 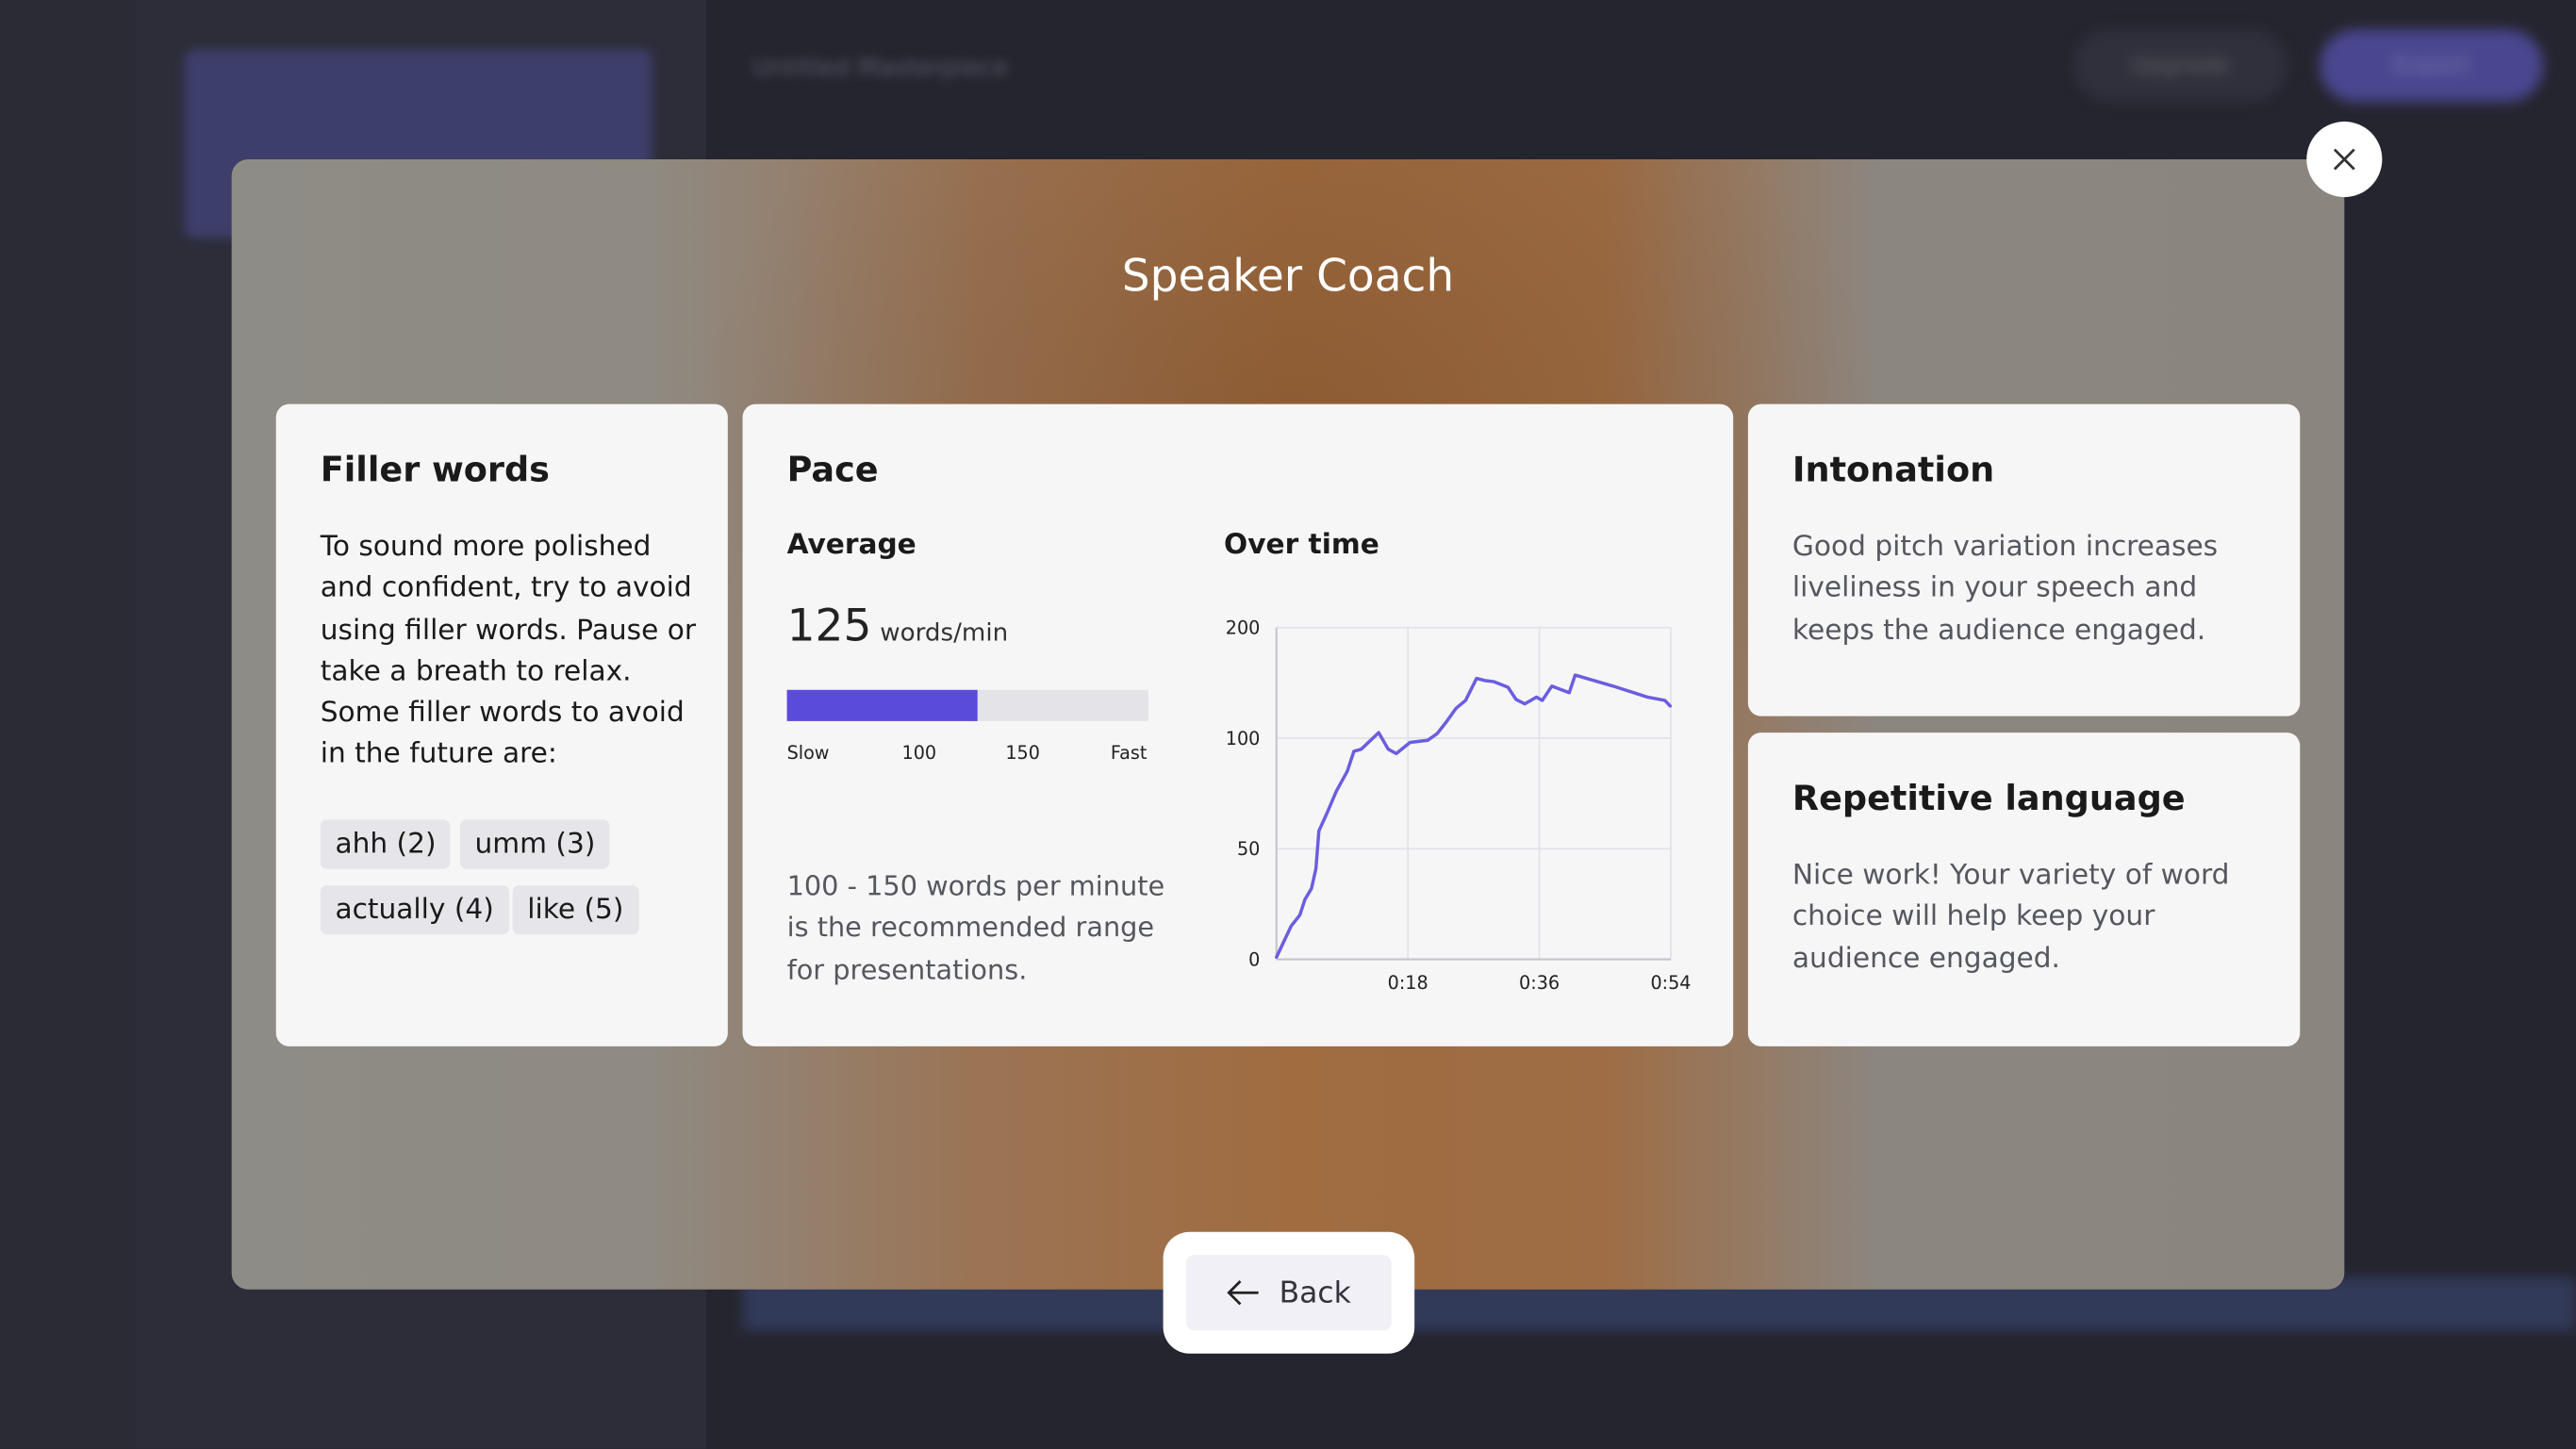 What do you see at coordinates (1254, 959) in the screenshot?
I see `y-tick-label: 0` at bounding box center [1254, 959].